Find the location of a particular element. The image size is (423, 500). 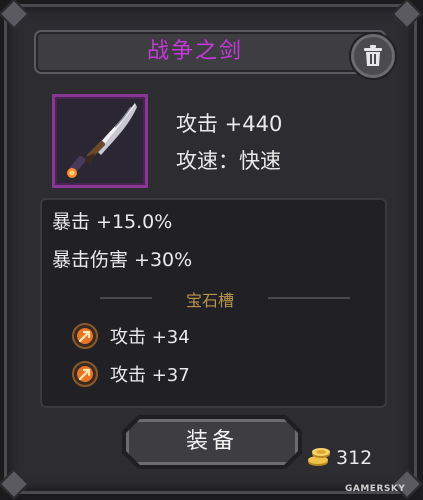

item-title-bar: 战争之剑 is located at coordinates (210, 52).